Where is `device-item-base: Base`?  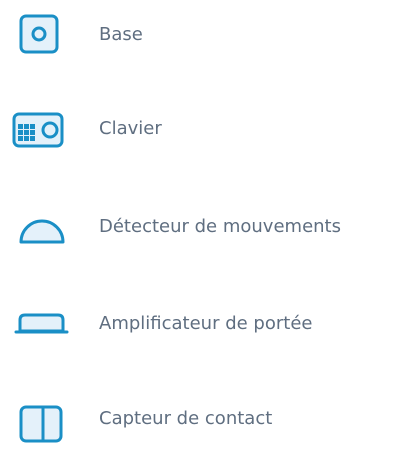
device-item-base: Base is located at coordinates (198, 36).